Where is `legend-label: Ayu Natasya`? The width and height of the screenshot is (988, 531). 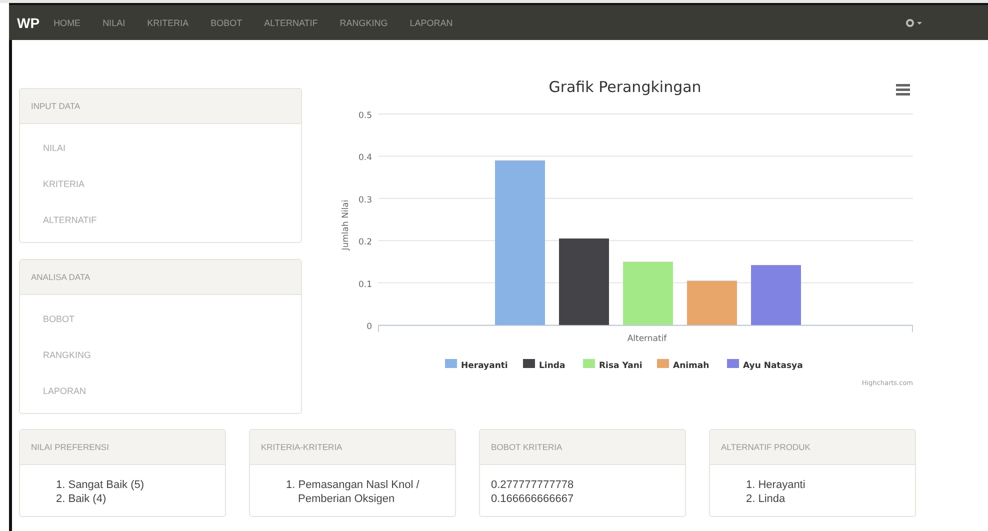 legend-label: Ayu Natasya is located at coordinates (773, 366).